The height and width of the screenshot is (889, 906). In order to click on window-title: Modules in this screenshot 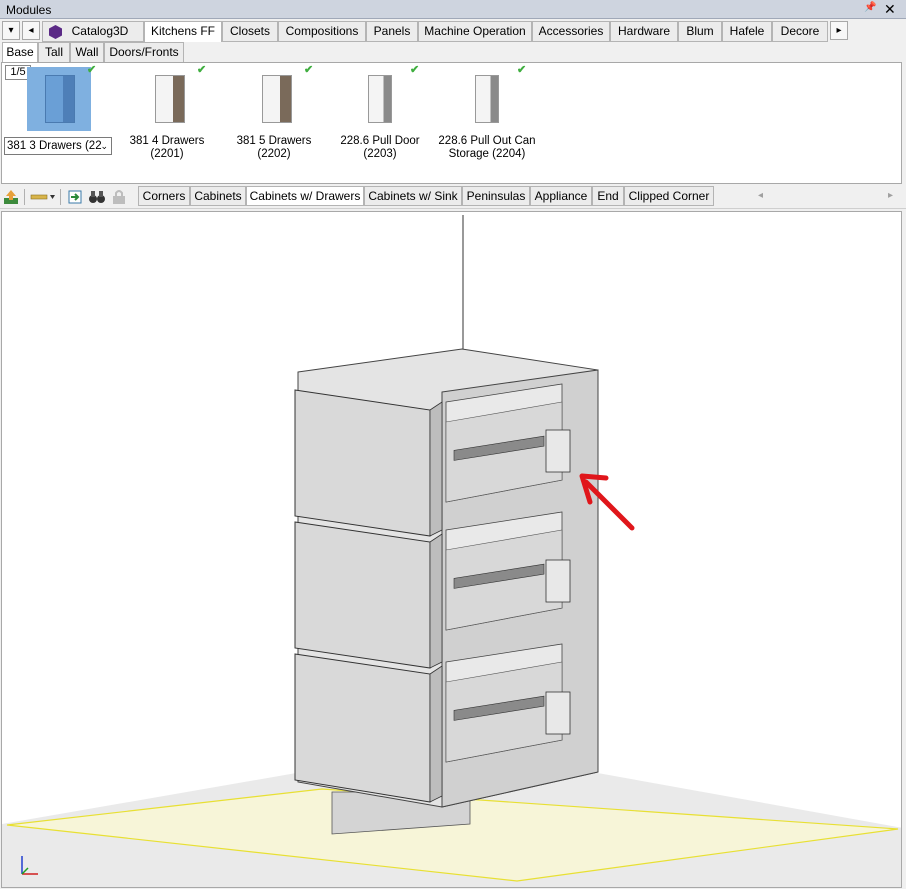, I will do `click(29, 10)`.